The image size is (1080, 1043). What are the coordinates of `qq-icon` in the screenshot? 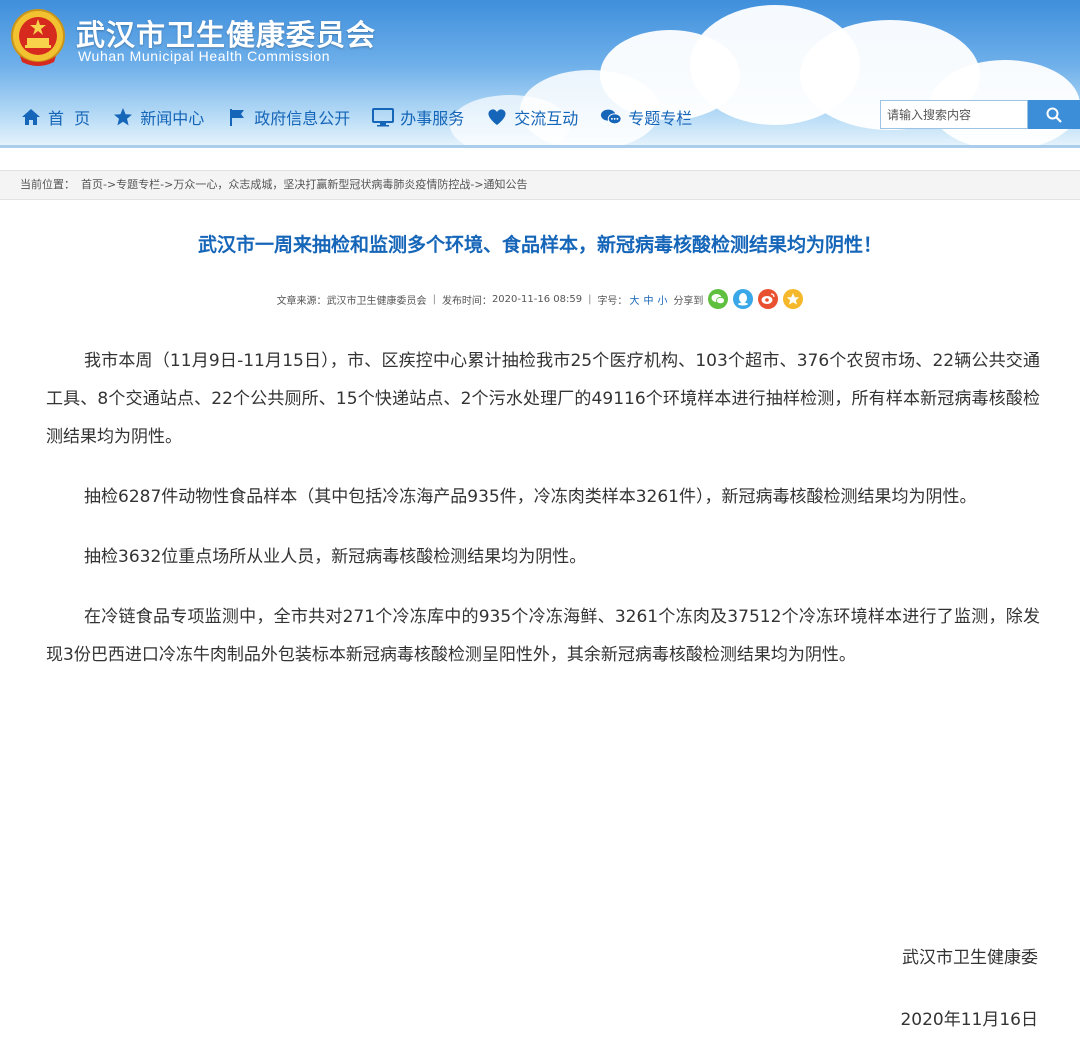 It's located at (743, 299).